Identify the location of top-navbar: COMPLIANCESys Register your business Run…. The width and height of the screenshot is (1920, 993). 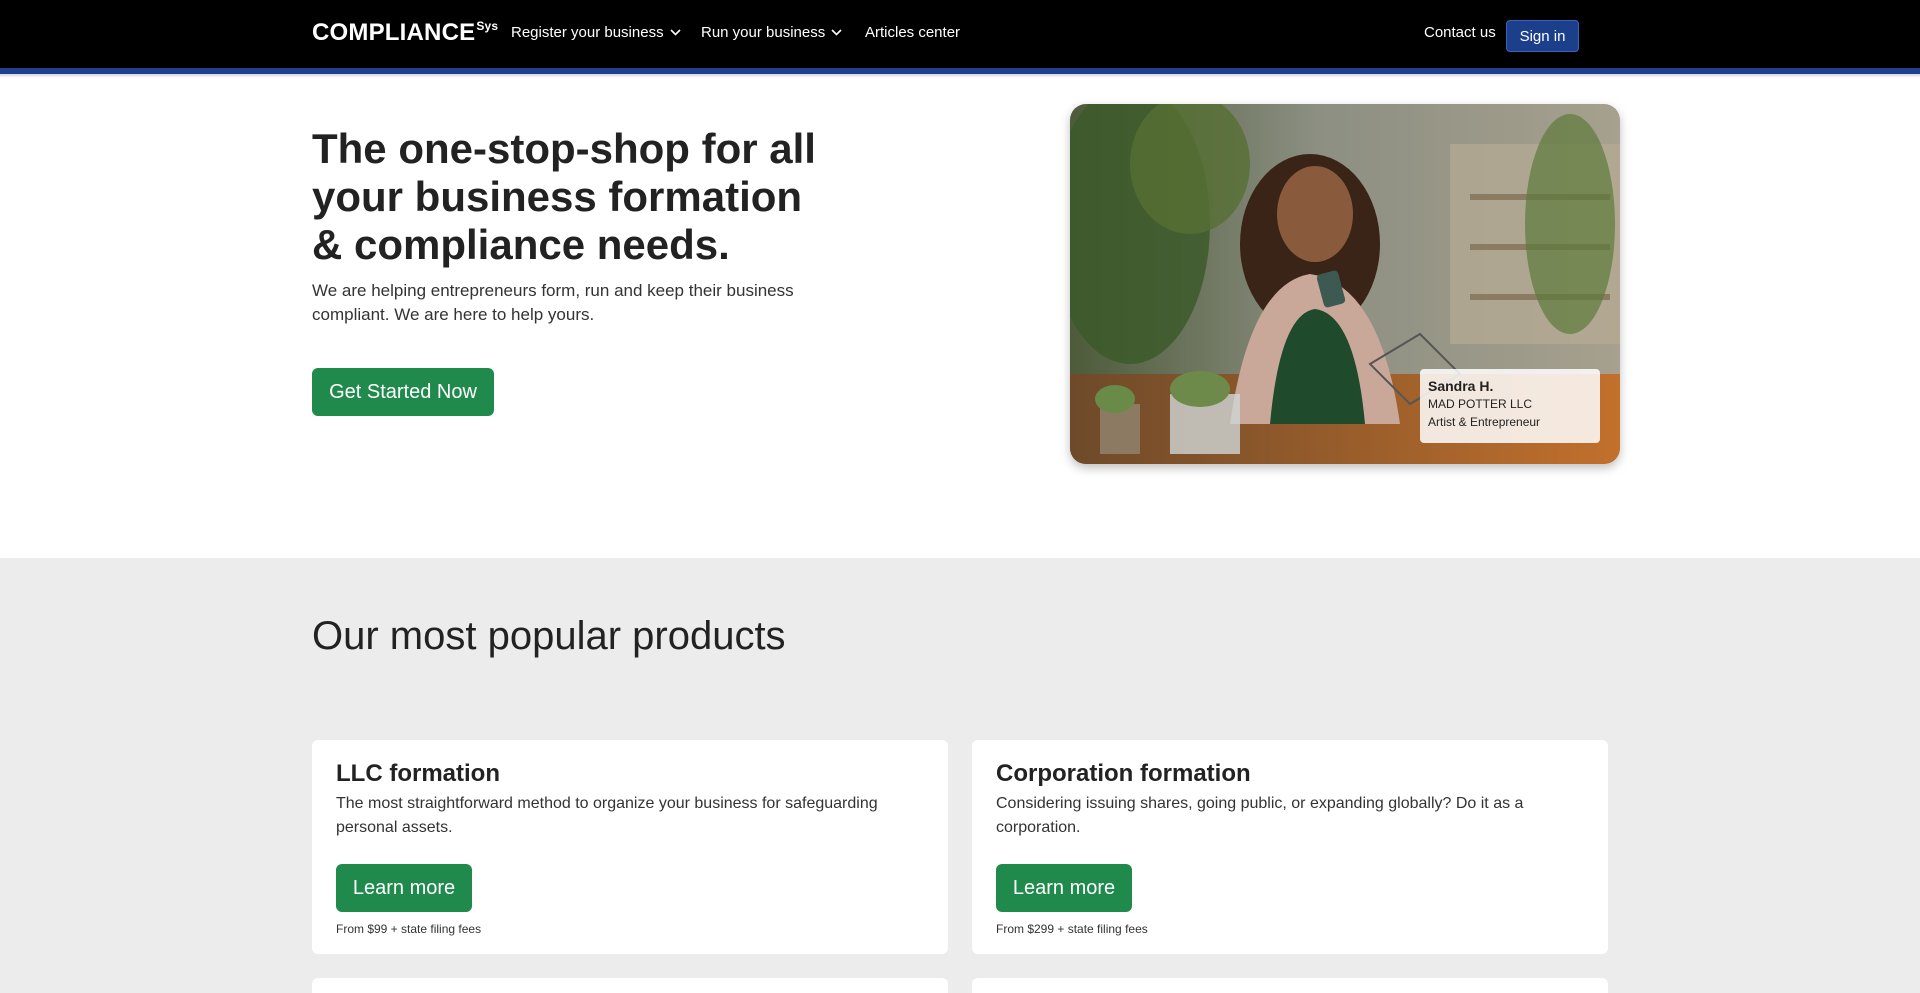
(960, 34).